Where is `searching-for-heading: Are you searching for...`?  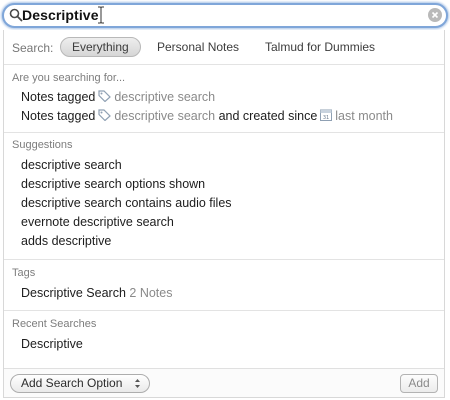
searching-for-heading: Are you searching for... is located at coordinates (69, 78).